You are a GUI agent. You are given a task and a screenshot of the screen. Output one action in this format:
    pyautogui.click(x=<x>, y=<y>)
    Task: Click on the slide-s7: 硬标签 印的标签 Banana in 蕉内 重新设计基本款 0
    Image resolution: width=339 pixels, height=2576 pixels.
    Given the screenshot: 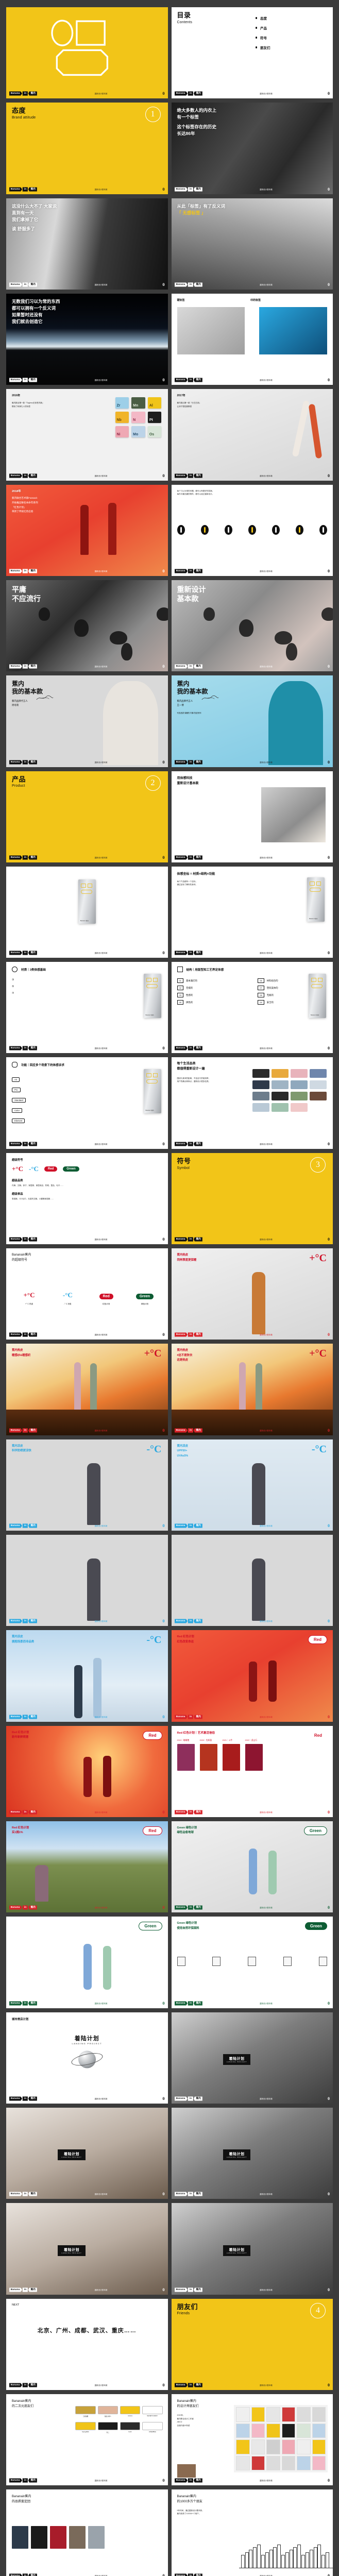 What is the action you would take?
    pyautogui.click(x=252, y=339)
    